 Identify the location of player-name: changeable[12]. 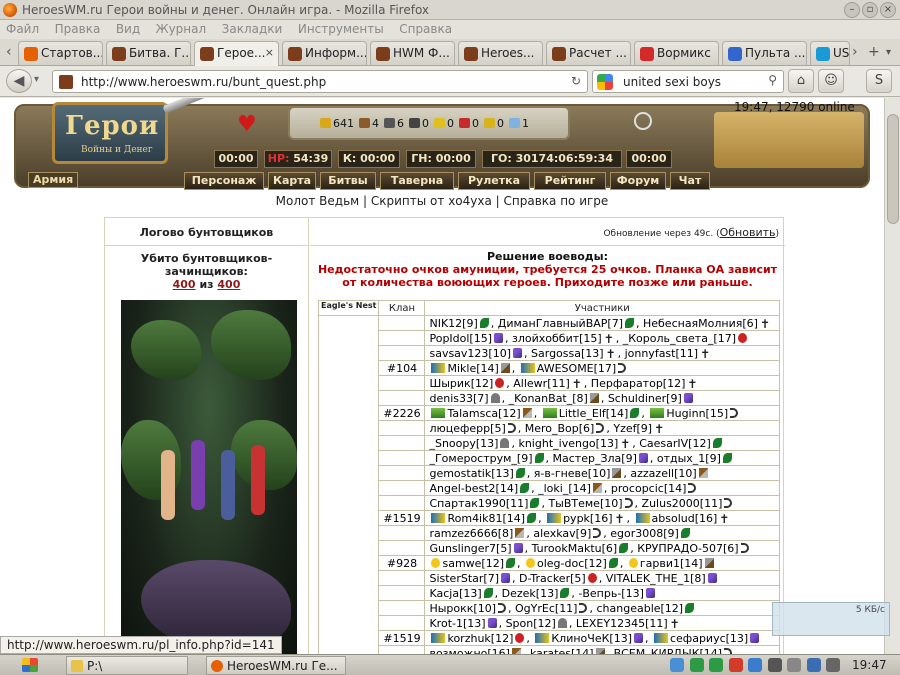
(639, 608).